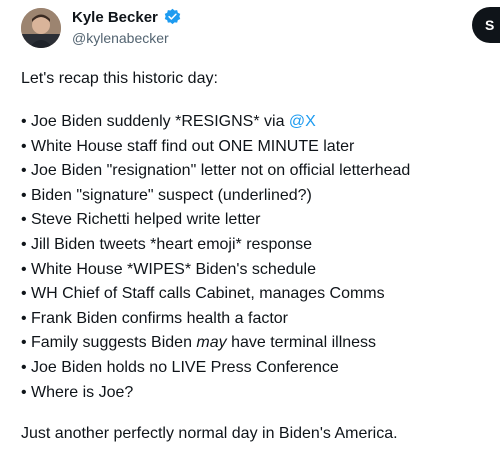 This screenshot has height=476, width=500. I want to click on list-item-text: Joe Biden suddenly *RESIGNS* via, so click(160, 121).